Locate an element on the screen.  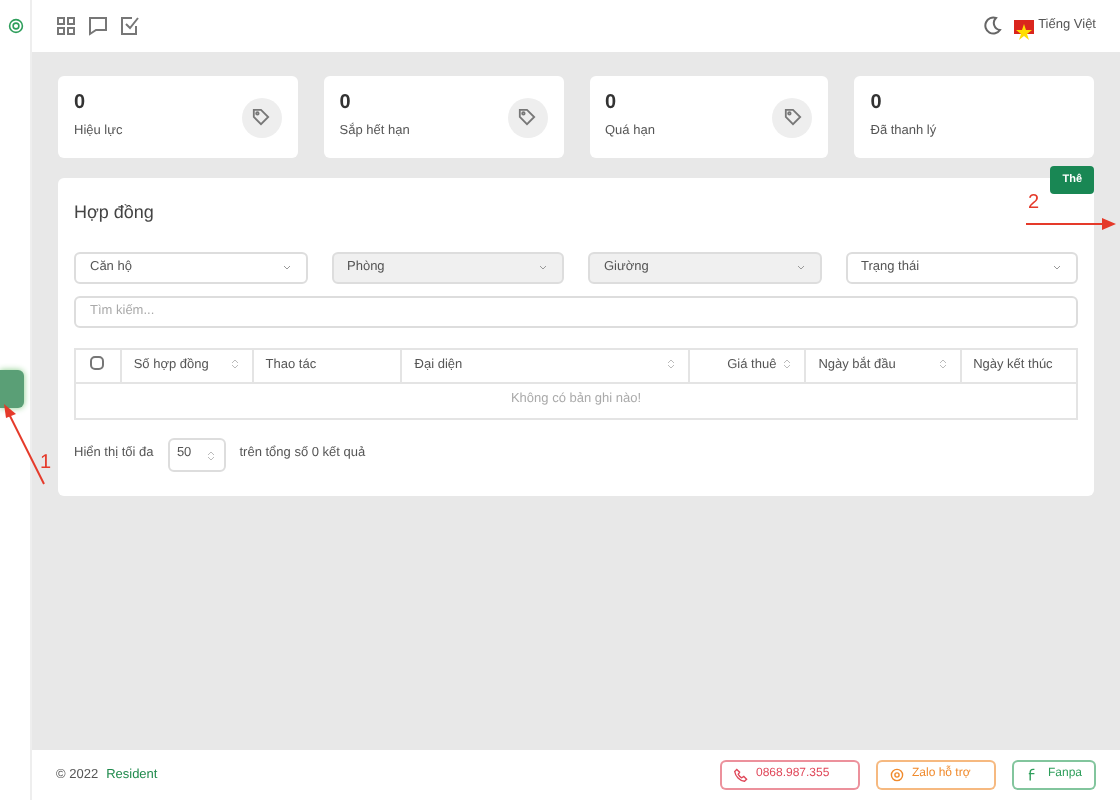
panel-title: Hợp đồng is located at coordinates (114, 213).